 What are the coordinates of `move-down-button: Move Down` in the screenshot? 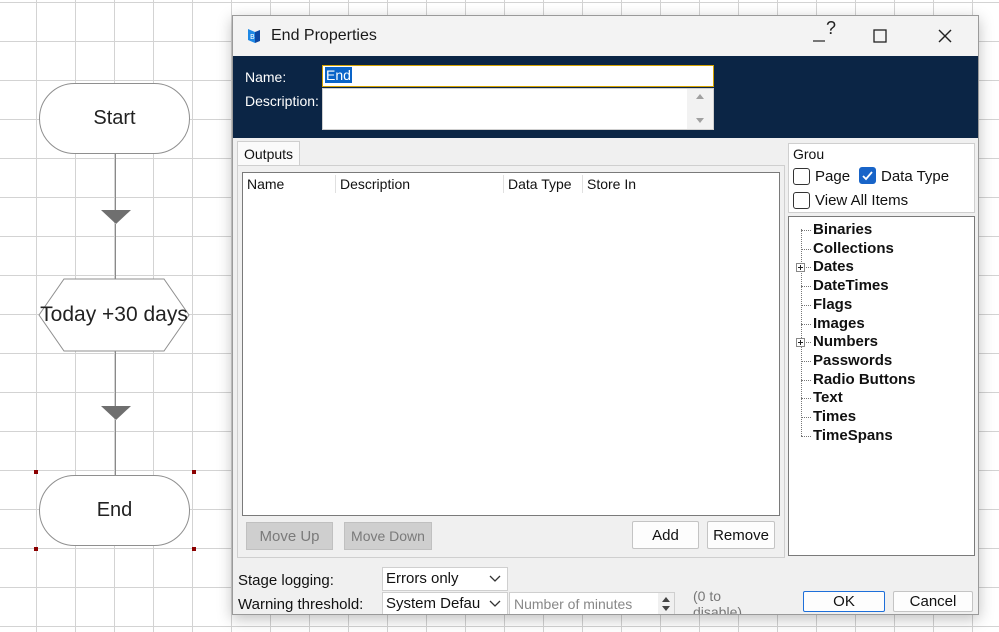 It's located at (388, 536).